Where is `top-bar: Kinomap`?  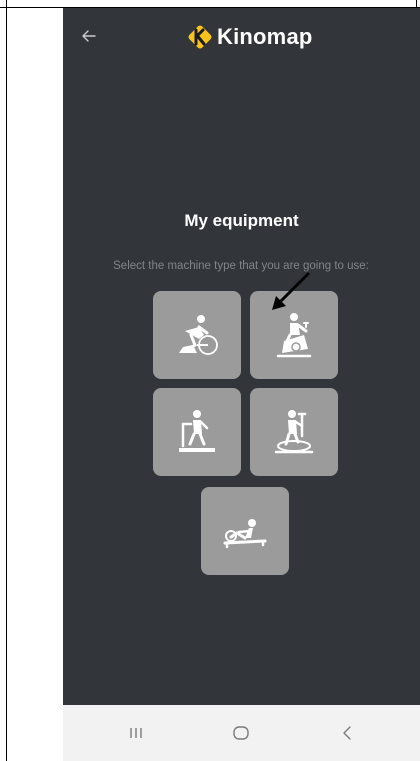 top-bar: Kinomap is located at coordinates (241, 37).